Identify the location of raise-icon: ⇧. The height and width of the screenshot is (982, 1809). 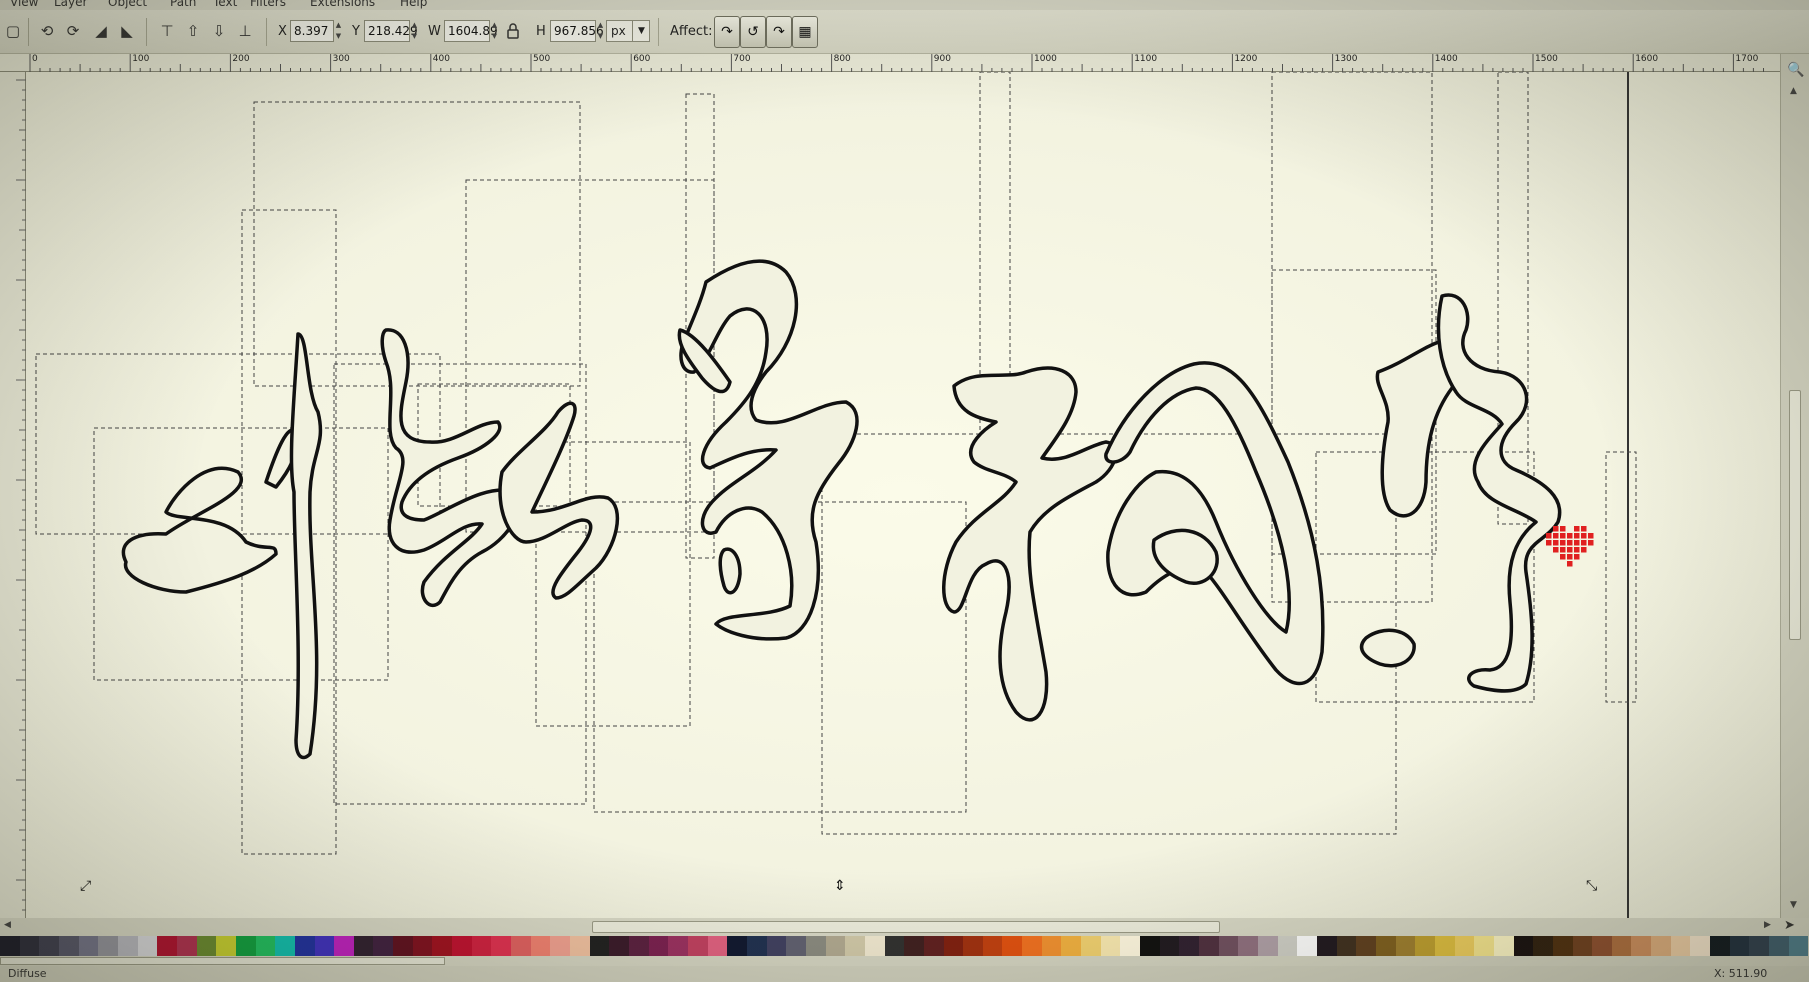
(193, 31).